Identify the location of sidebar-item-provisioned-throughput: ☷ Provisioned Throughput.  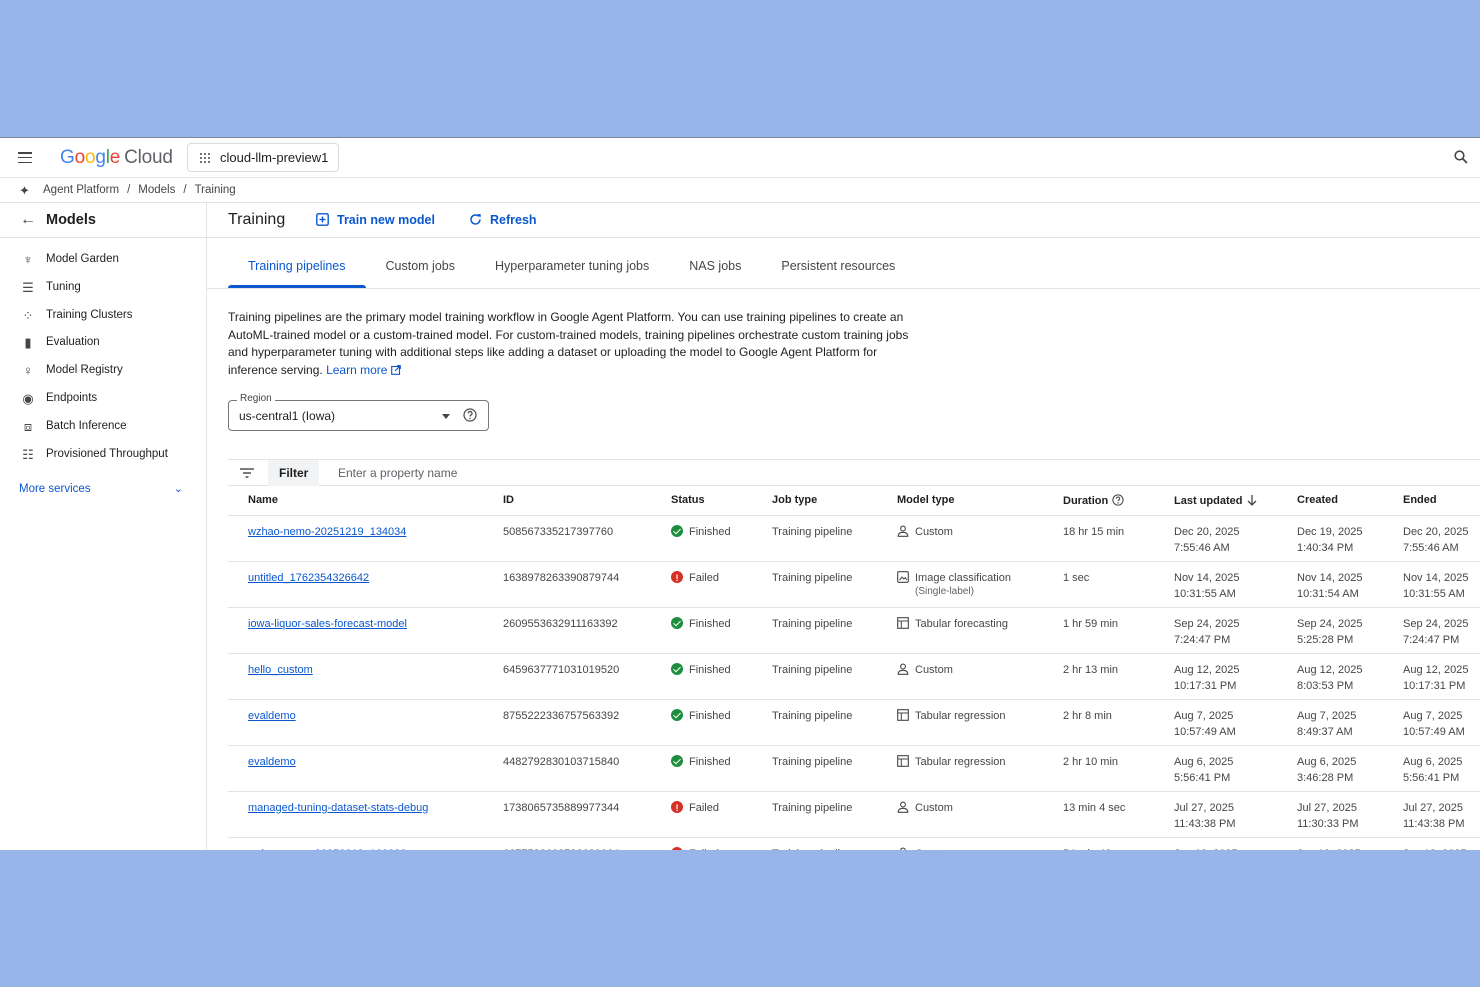
(103, 458).